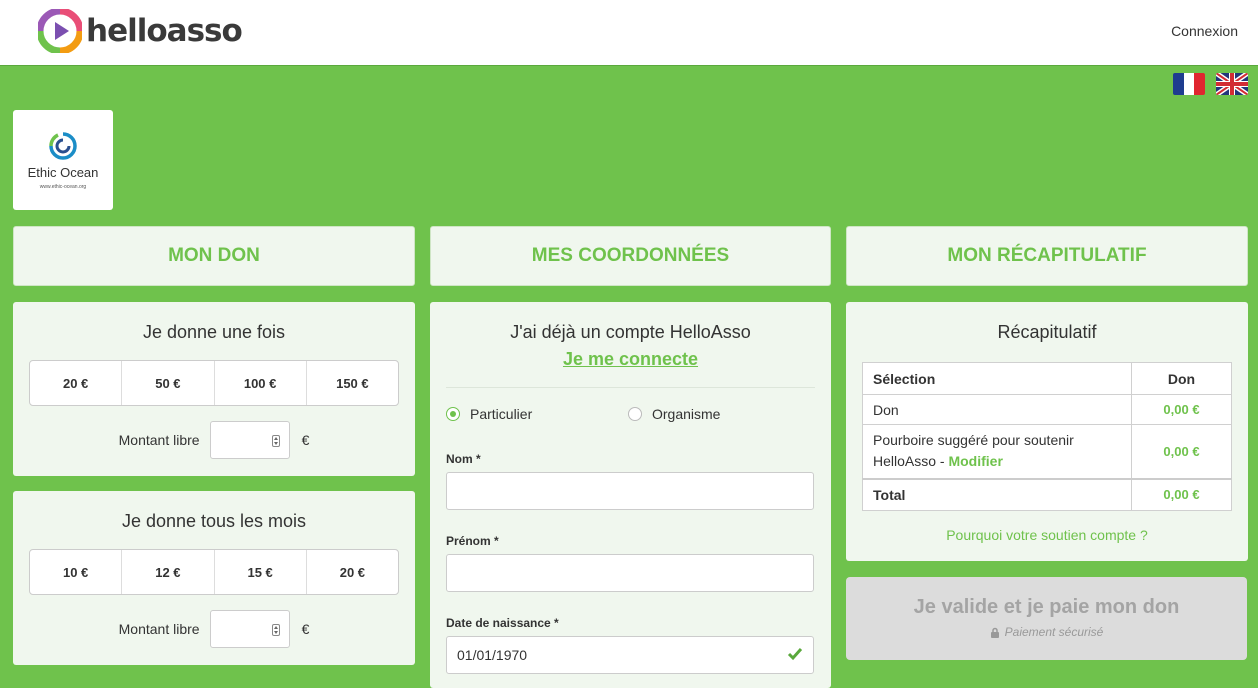  Describe the element at coordinates (1047, 535) in the screenshot. I see `why-support-link: Pourquoi votre soutien compte ?` at that location.